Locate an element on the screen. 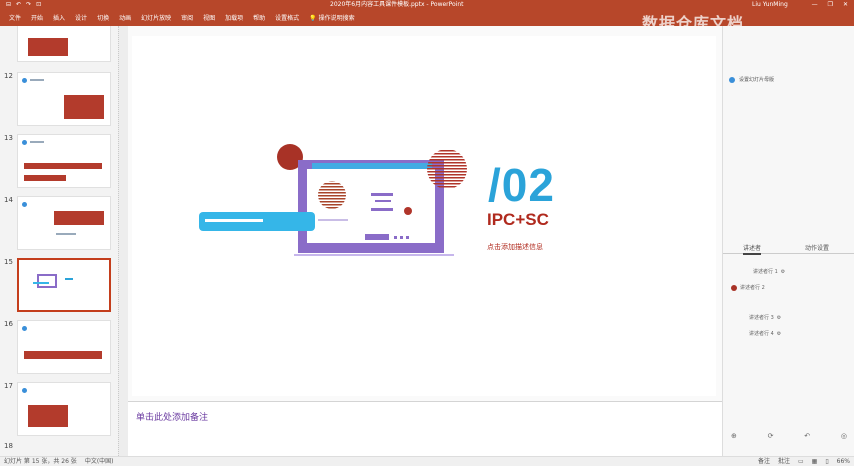  info-icon: ◎ is located at coordinates (844, 436).